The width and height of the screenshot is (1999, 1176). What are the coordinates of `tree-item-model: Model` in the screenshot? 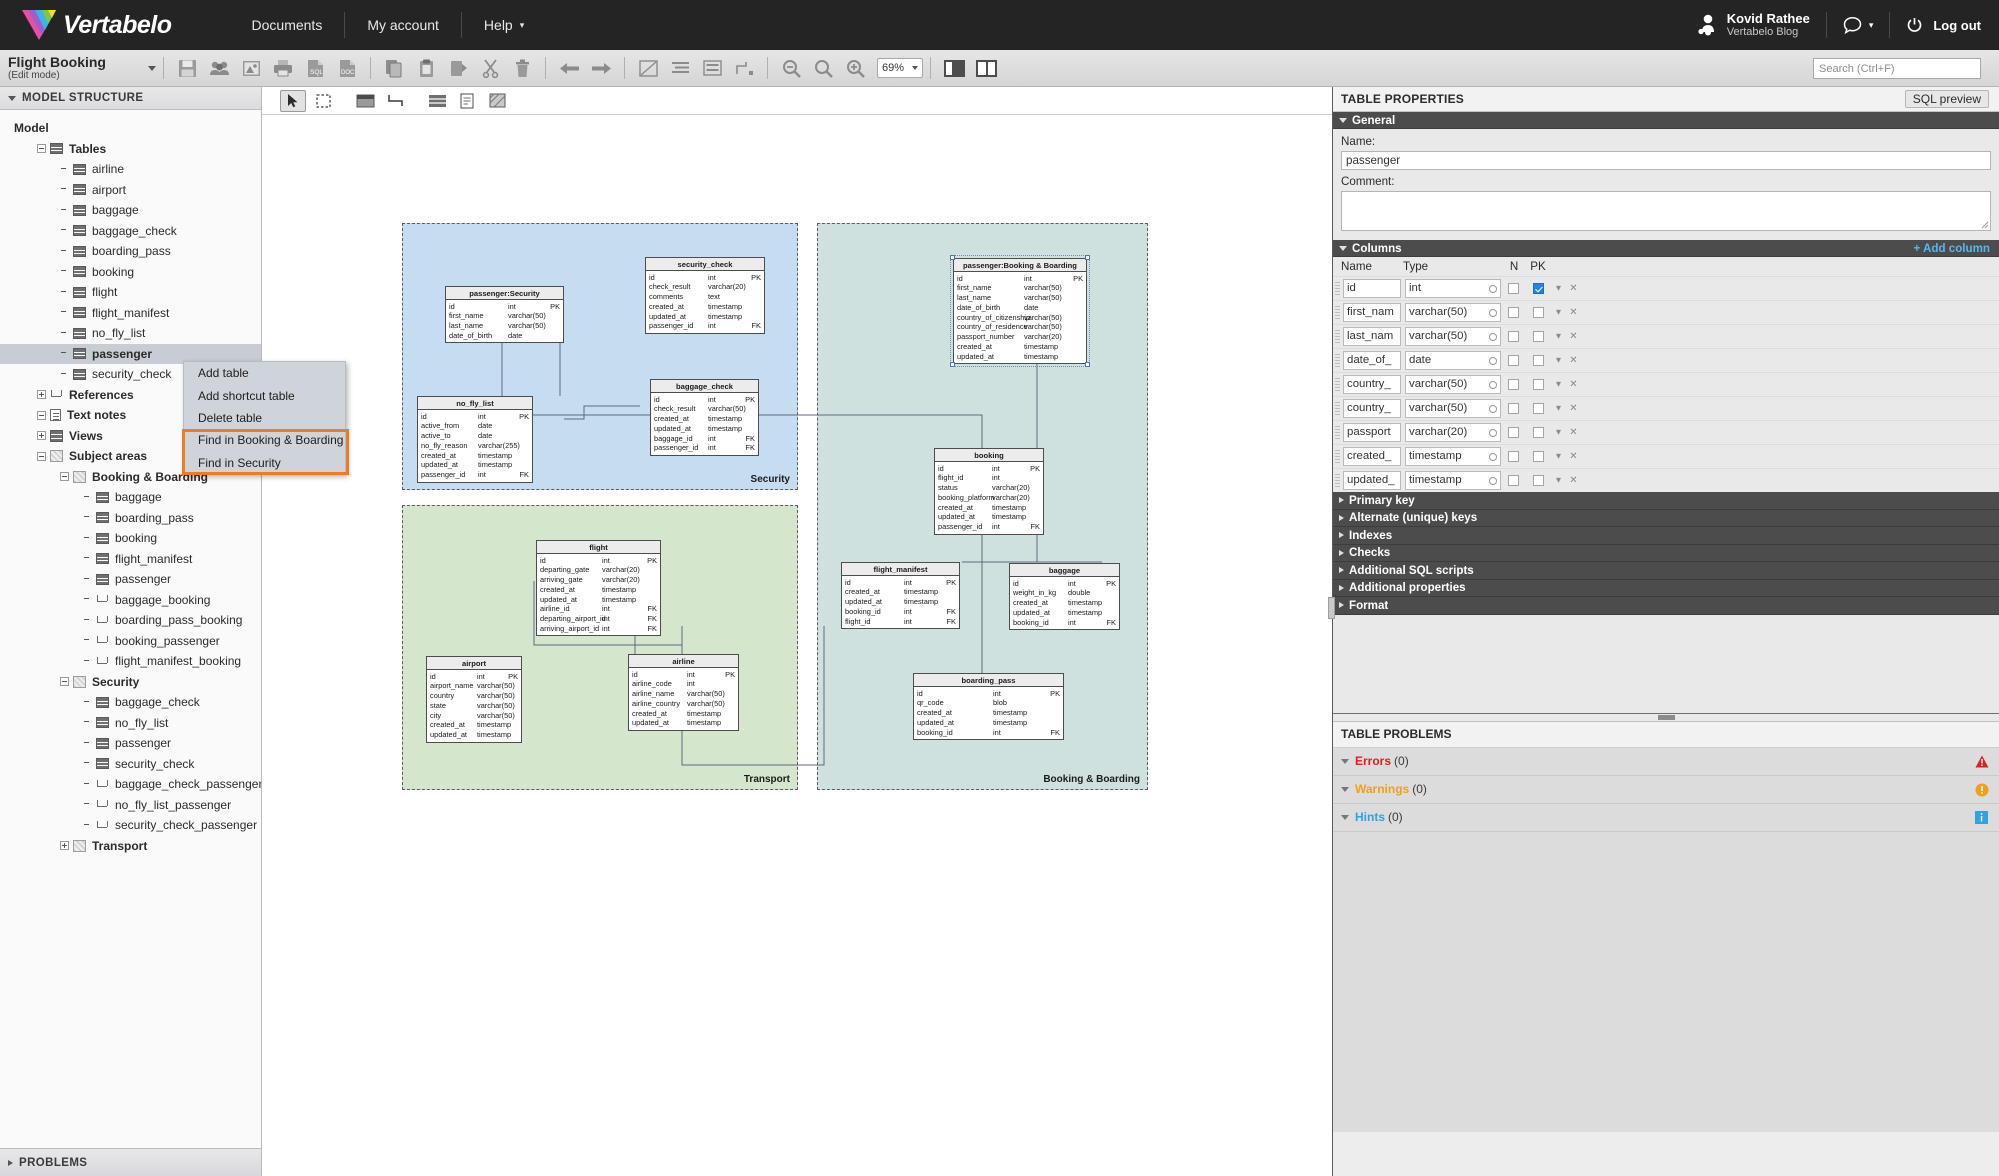 It's located at (130, 128).